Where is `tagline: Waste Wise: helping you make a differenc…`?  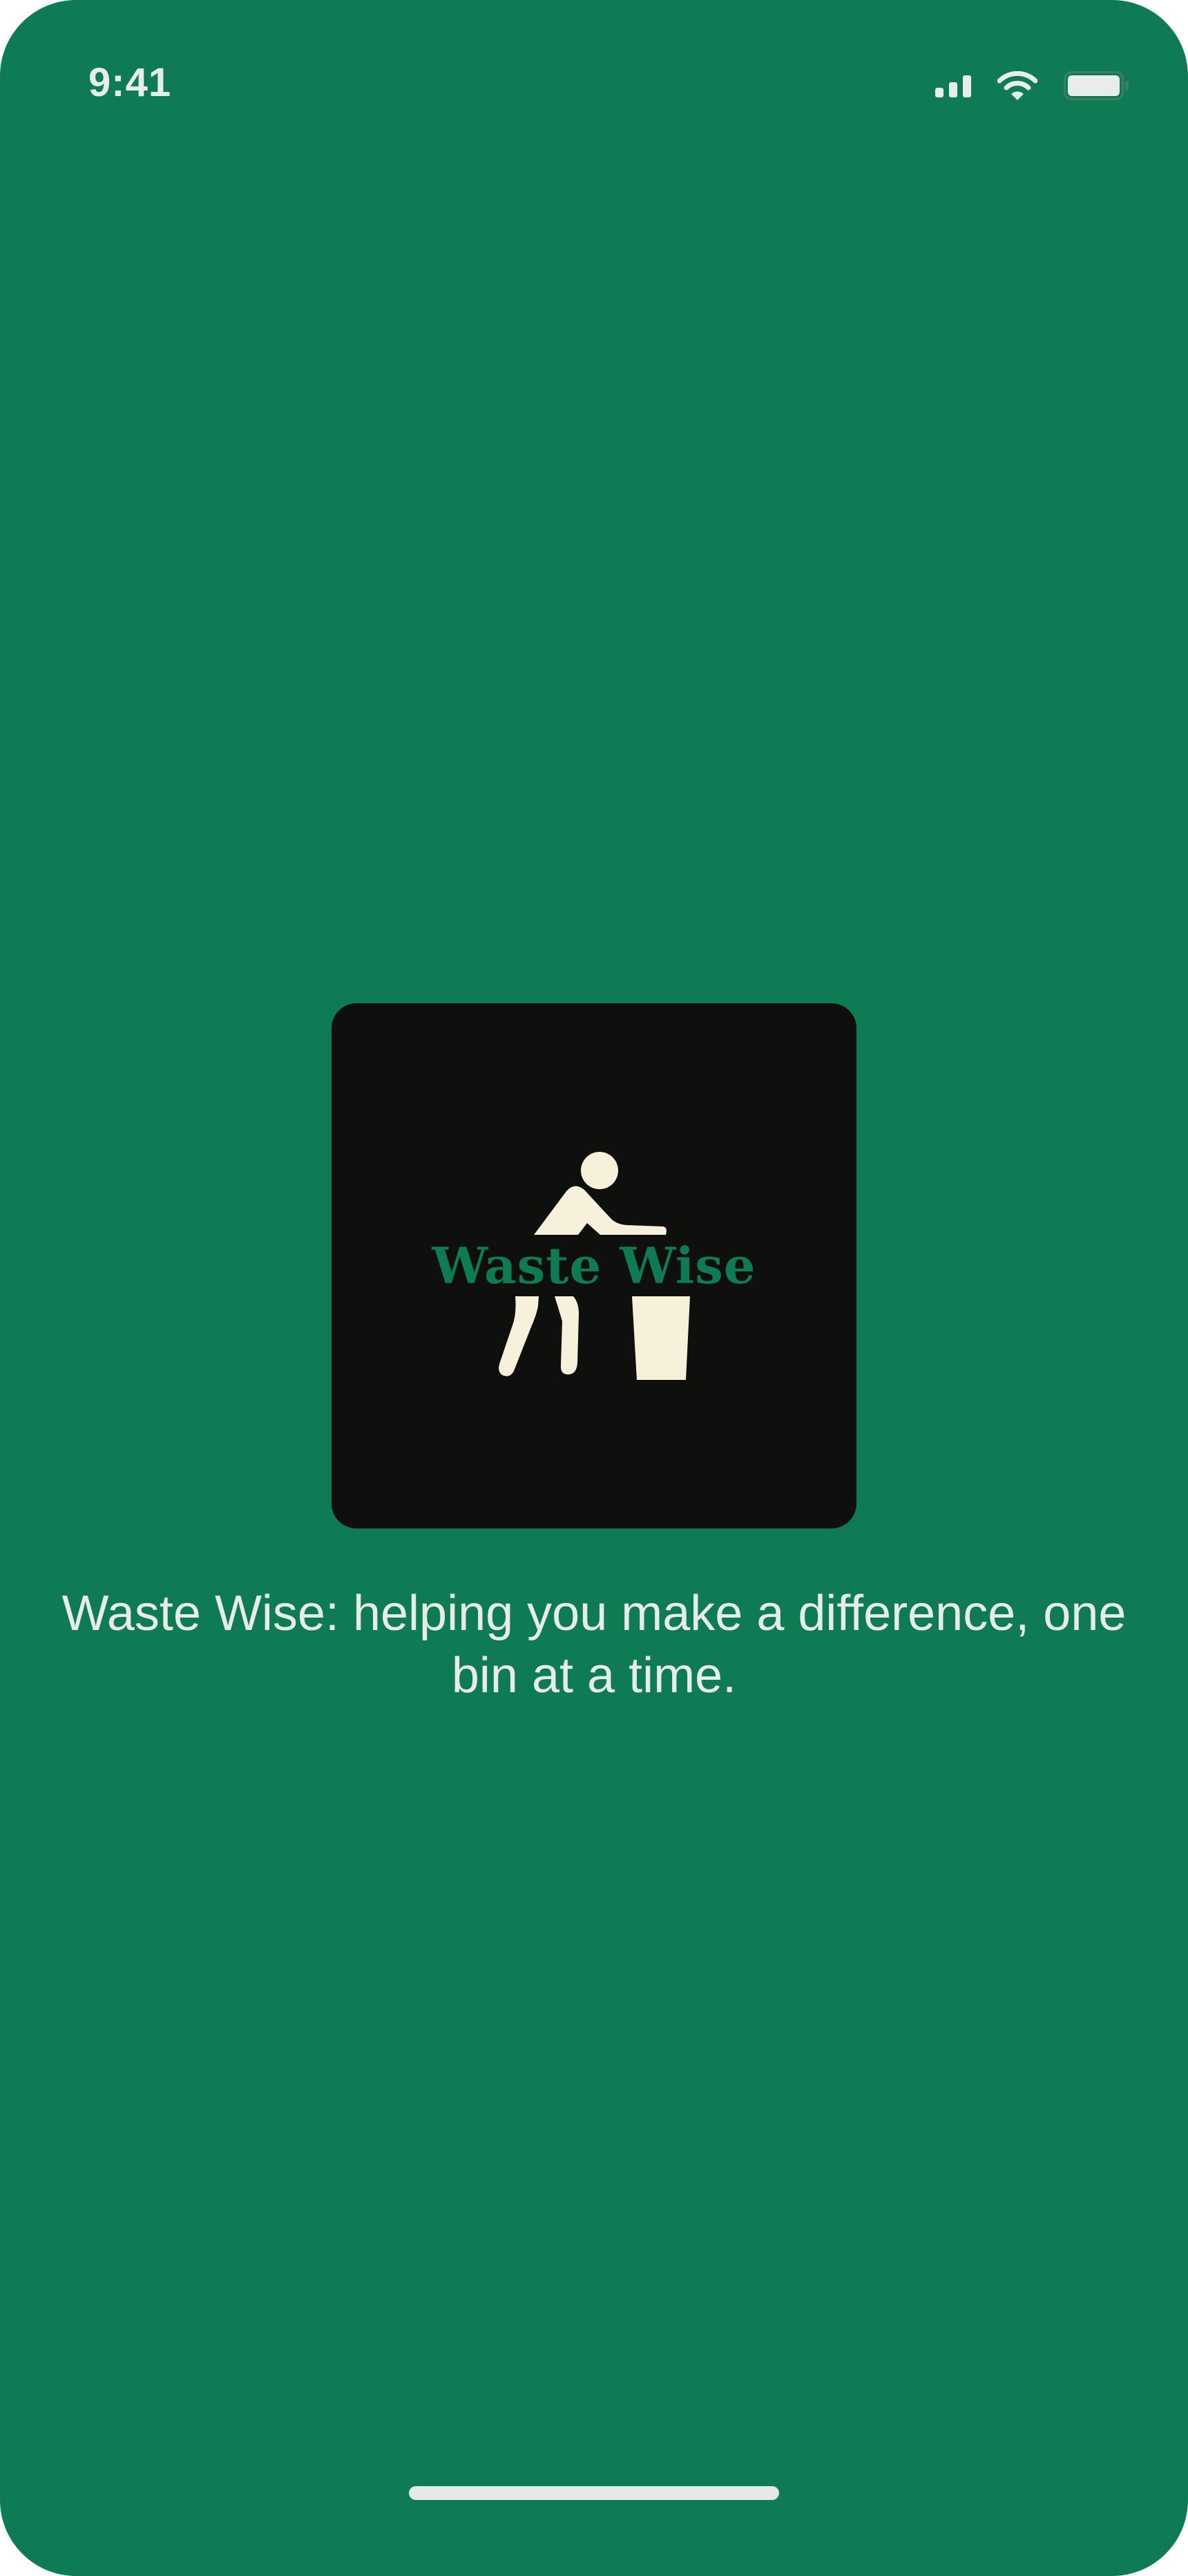
tagline: Waste Wise: helping you make a differenc… is located at coordinates (594, 1644).